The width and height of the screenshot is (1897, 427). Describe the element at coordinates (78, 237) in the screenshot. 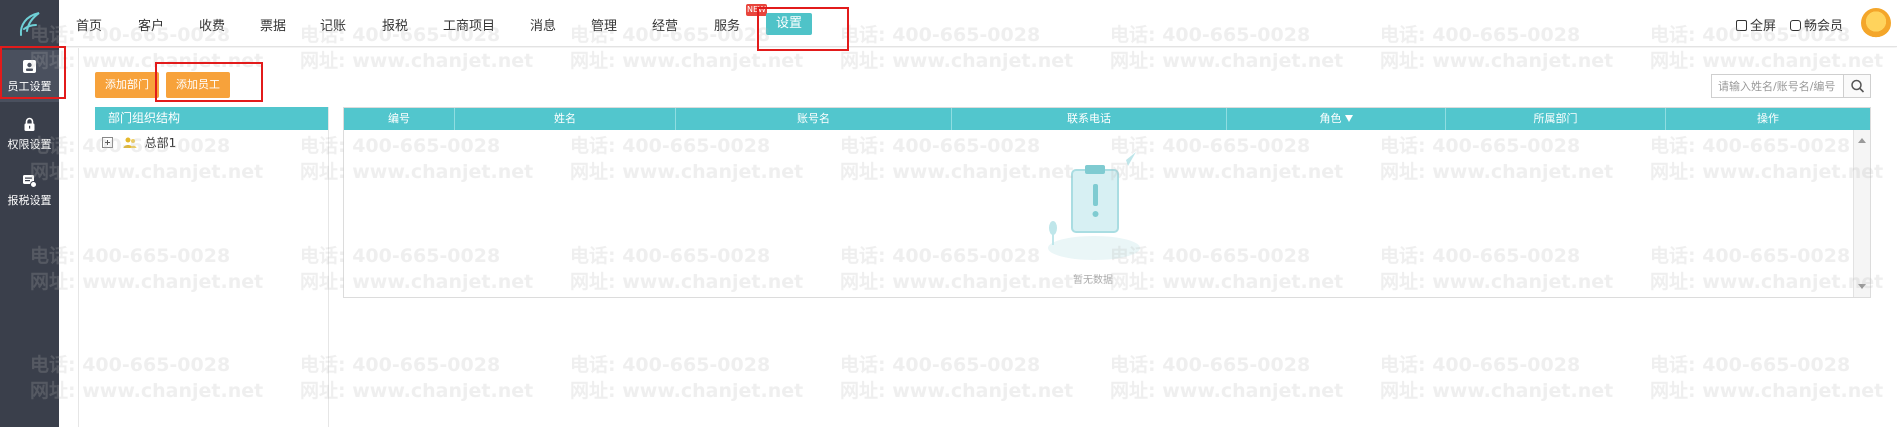

I see `content-divider` at that location.